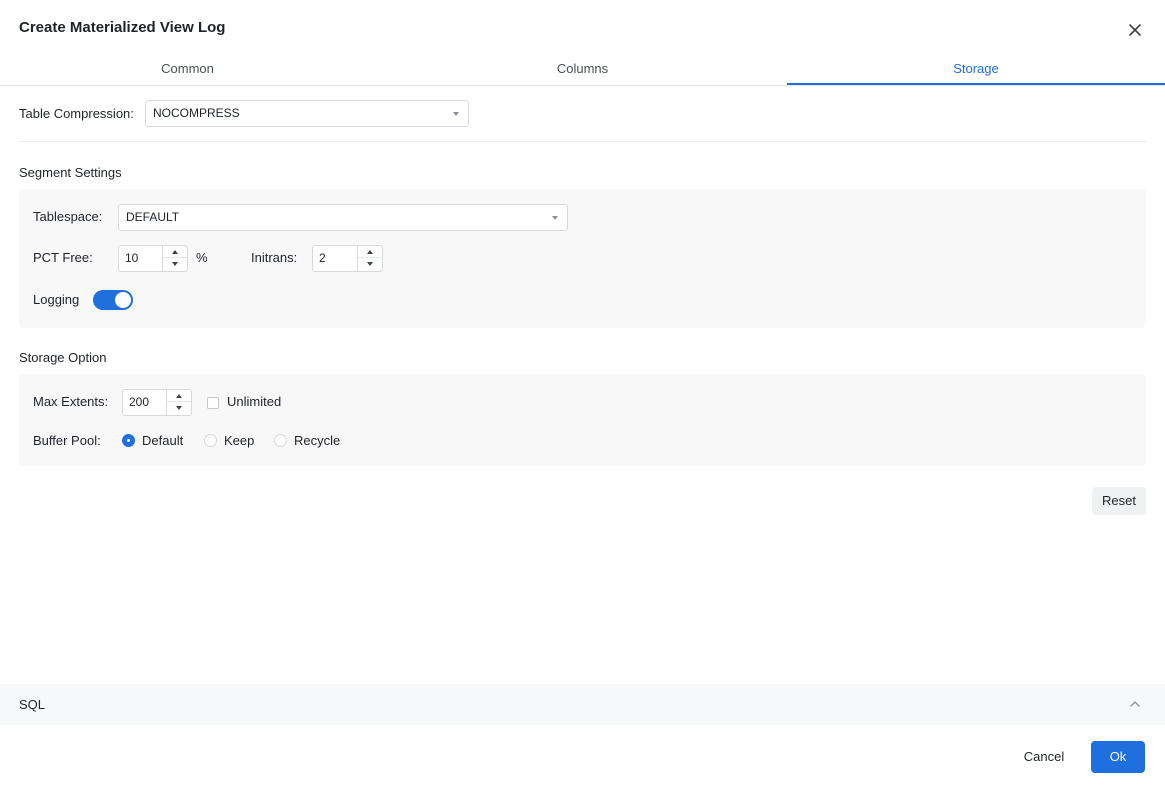 This screenshot has width=1165, height=794. I want to click on cancel-button: Cancel, so click(1044, 756).